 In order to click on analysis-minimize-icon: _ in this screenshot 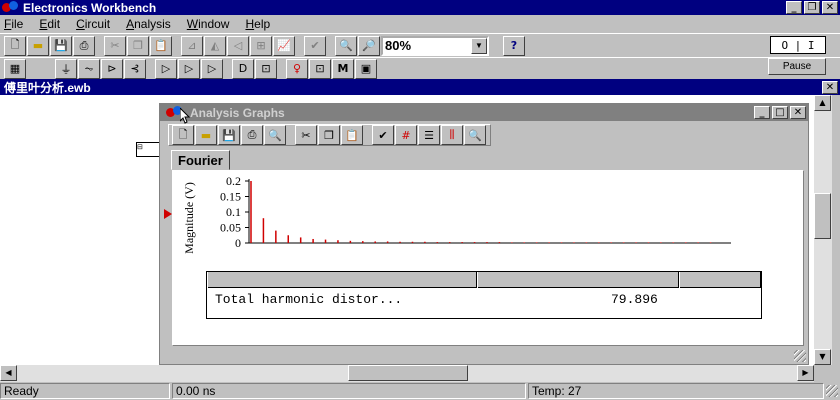, I will do `click(762, 112)`.